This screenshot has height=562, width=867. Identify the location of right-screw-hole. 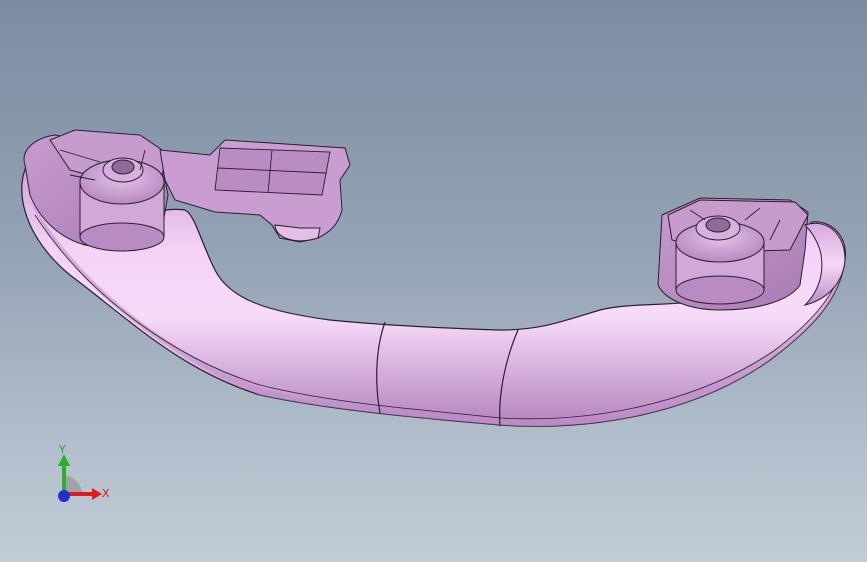
(718, 225).